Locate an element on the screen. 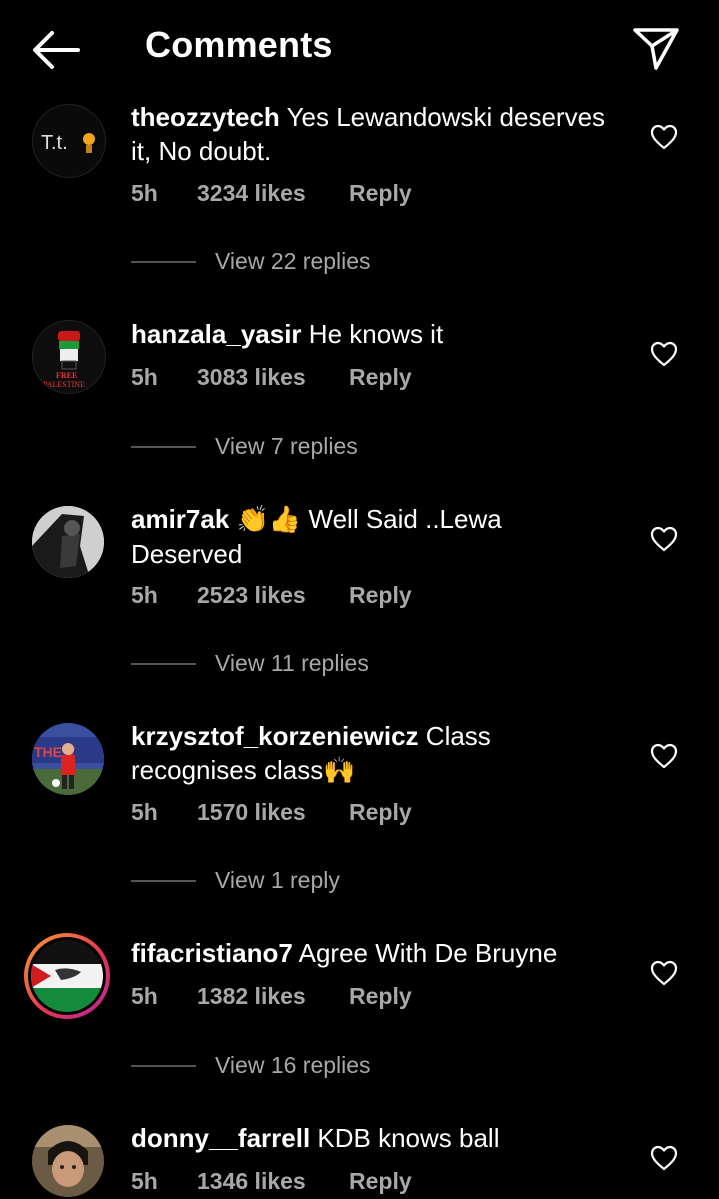 The width and height of the screenshot is (719, 1199). comment-body: He knows it is located at coordinates (376, 334).